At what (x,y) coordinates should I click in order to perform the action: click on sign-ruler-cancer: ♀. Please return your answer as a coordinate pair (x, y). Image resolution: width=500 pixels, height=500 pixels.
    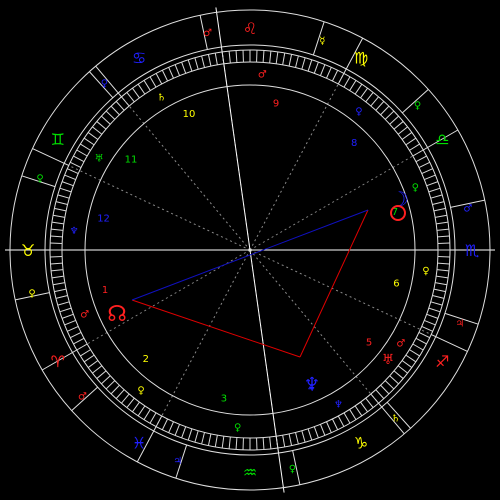
    Looking at the image, I should click on (104, 83).